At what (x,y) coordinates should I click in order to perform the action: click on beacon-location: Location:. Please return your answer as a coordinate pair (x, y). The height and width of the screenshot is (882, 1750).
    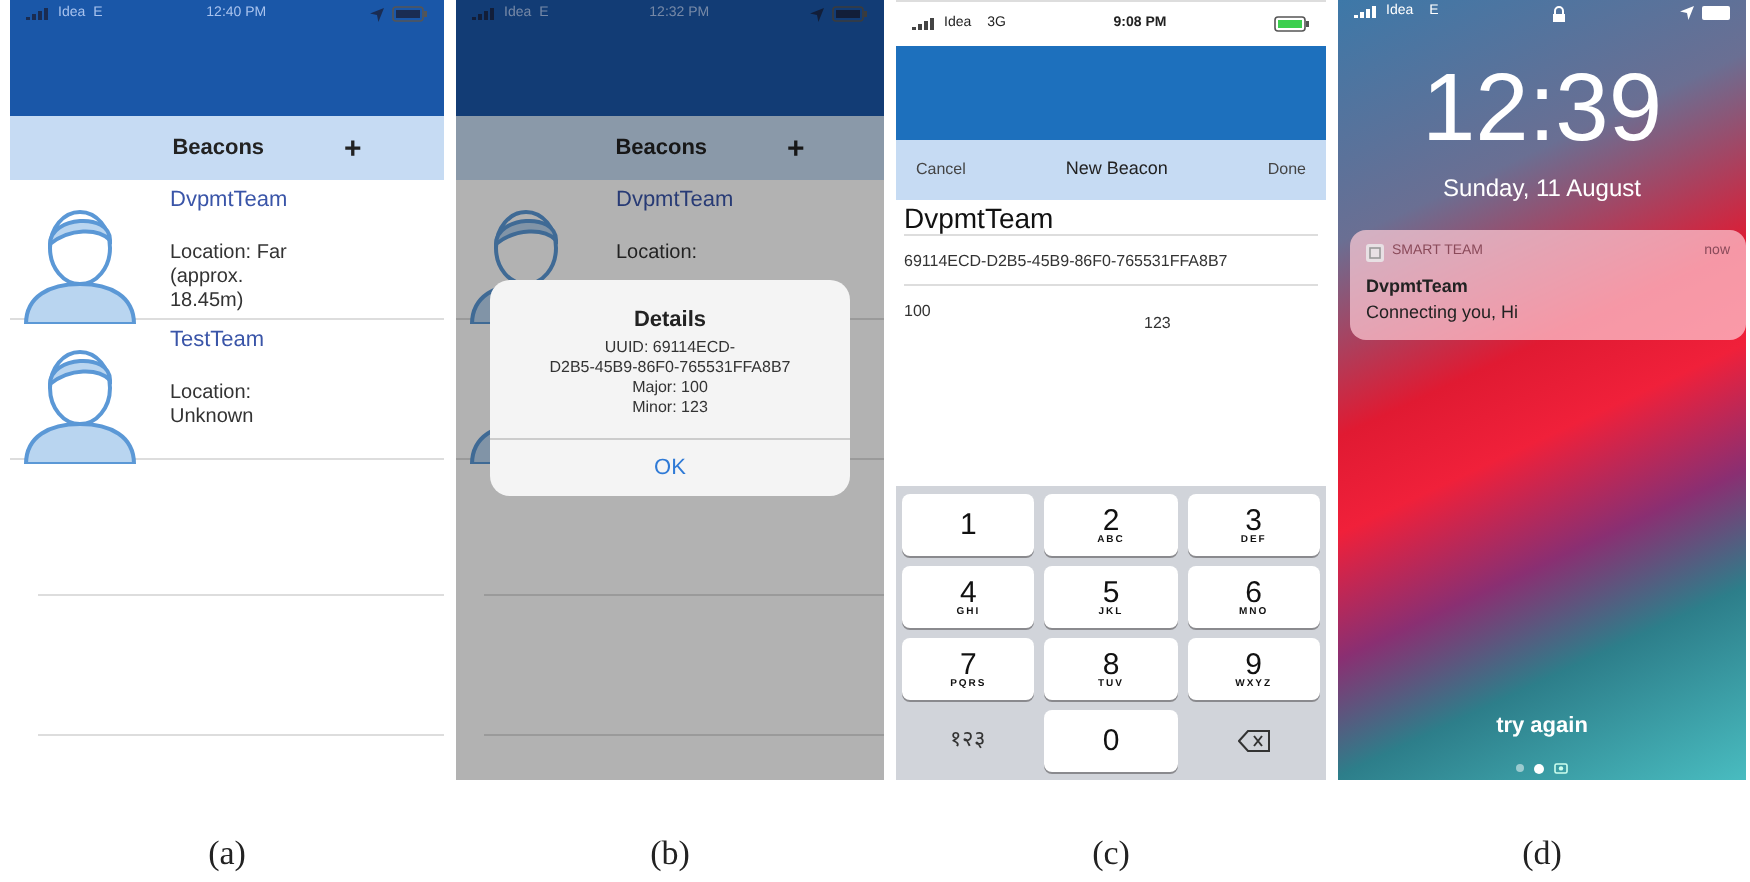
    Looking at the image, I should click on (658, 253).